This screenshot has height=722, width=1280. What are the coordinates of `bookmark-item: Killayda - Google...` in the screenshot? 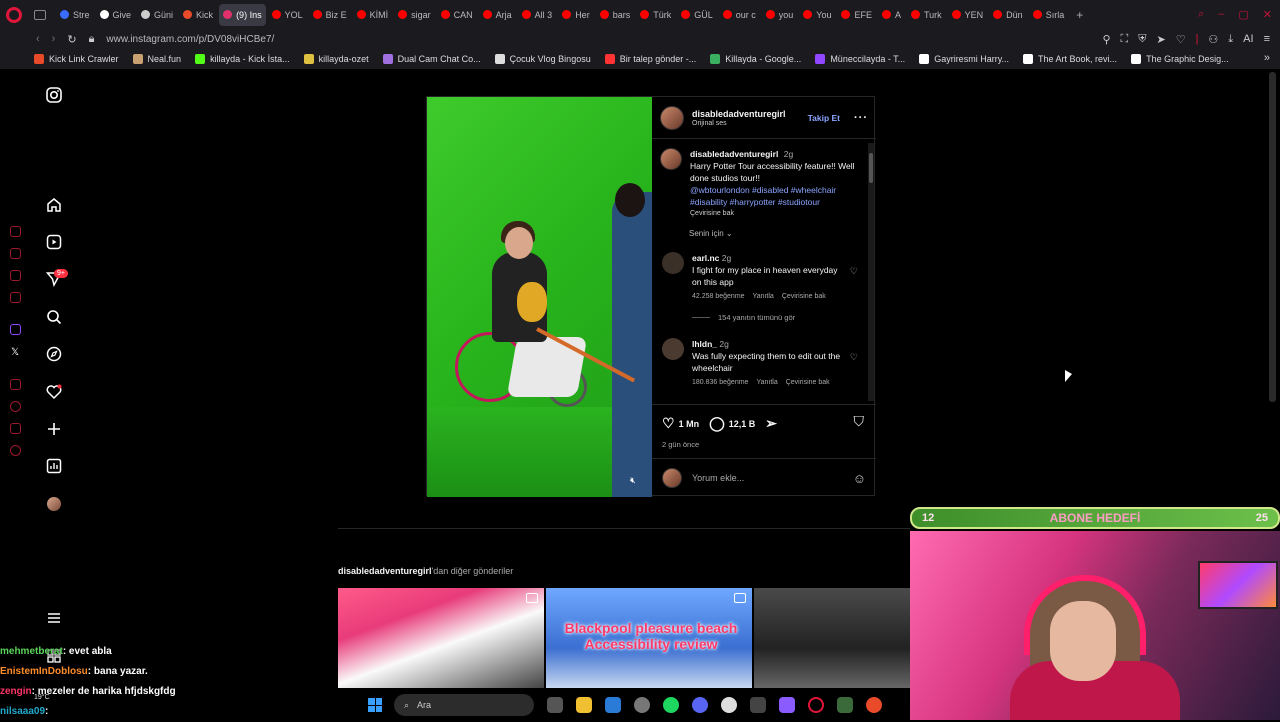 It's located at (755, 59).